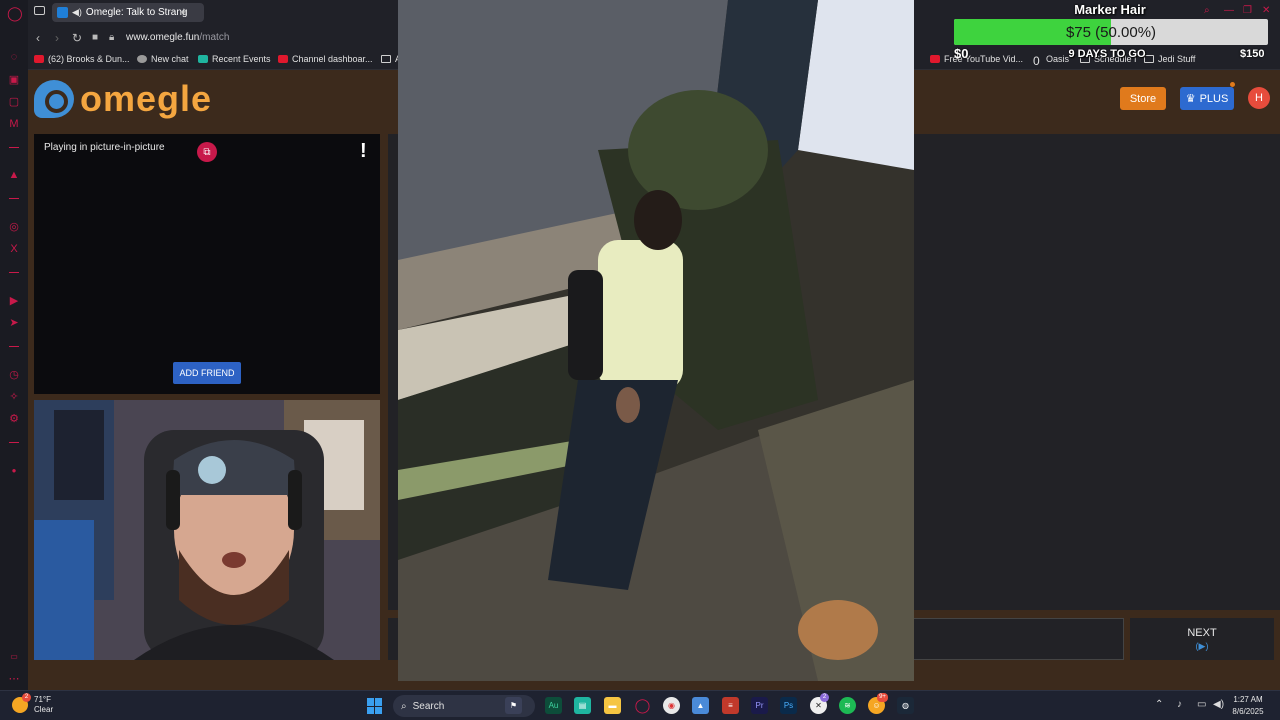  I want to click on camera-icon: ■, so click(95, 37).